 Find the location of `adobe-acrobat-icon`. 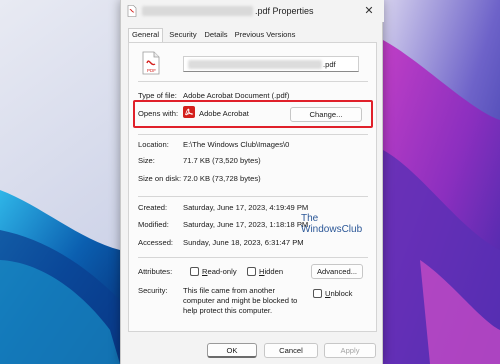

adobe-acrobat-icon is located at coordinates (189, 112).